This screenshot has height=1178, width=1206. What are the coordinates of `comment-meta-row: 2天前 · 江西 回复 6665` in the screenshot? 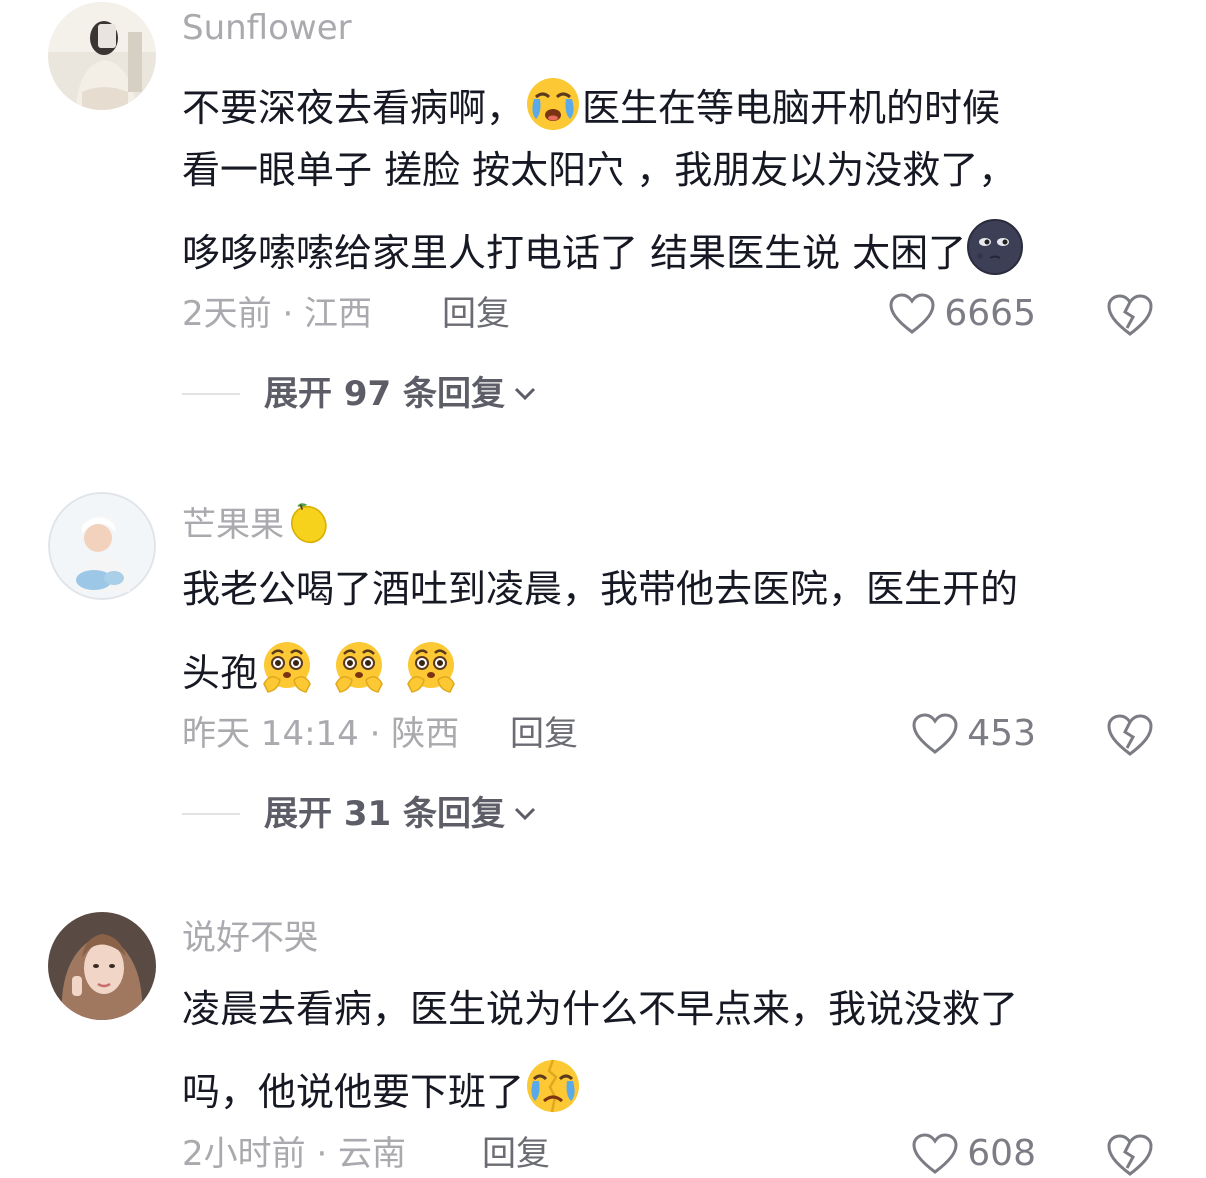 It's located at (694, 314).